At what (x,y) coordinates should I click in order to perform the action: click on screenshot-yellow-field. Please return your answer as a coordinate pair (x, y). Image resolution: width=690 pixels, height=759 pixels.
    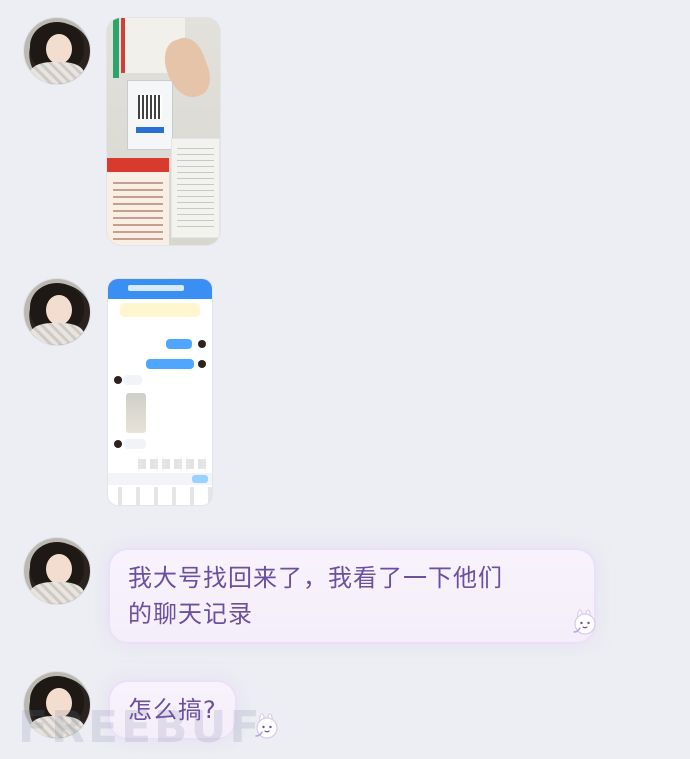
    Looking at the image, I should click on (160, 310).